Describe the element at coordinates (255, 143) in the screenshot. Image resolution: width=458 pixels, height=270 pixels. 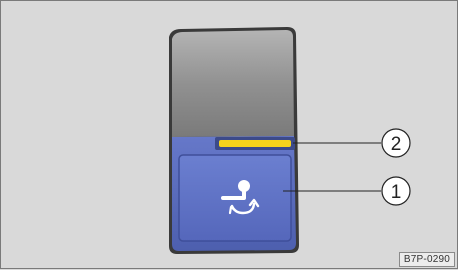
I see `indicator-light` at that location.